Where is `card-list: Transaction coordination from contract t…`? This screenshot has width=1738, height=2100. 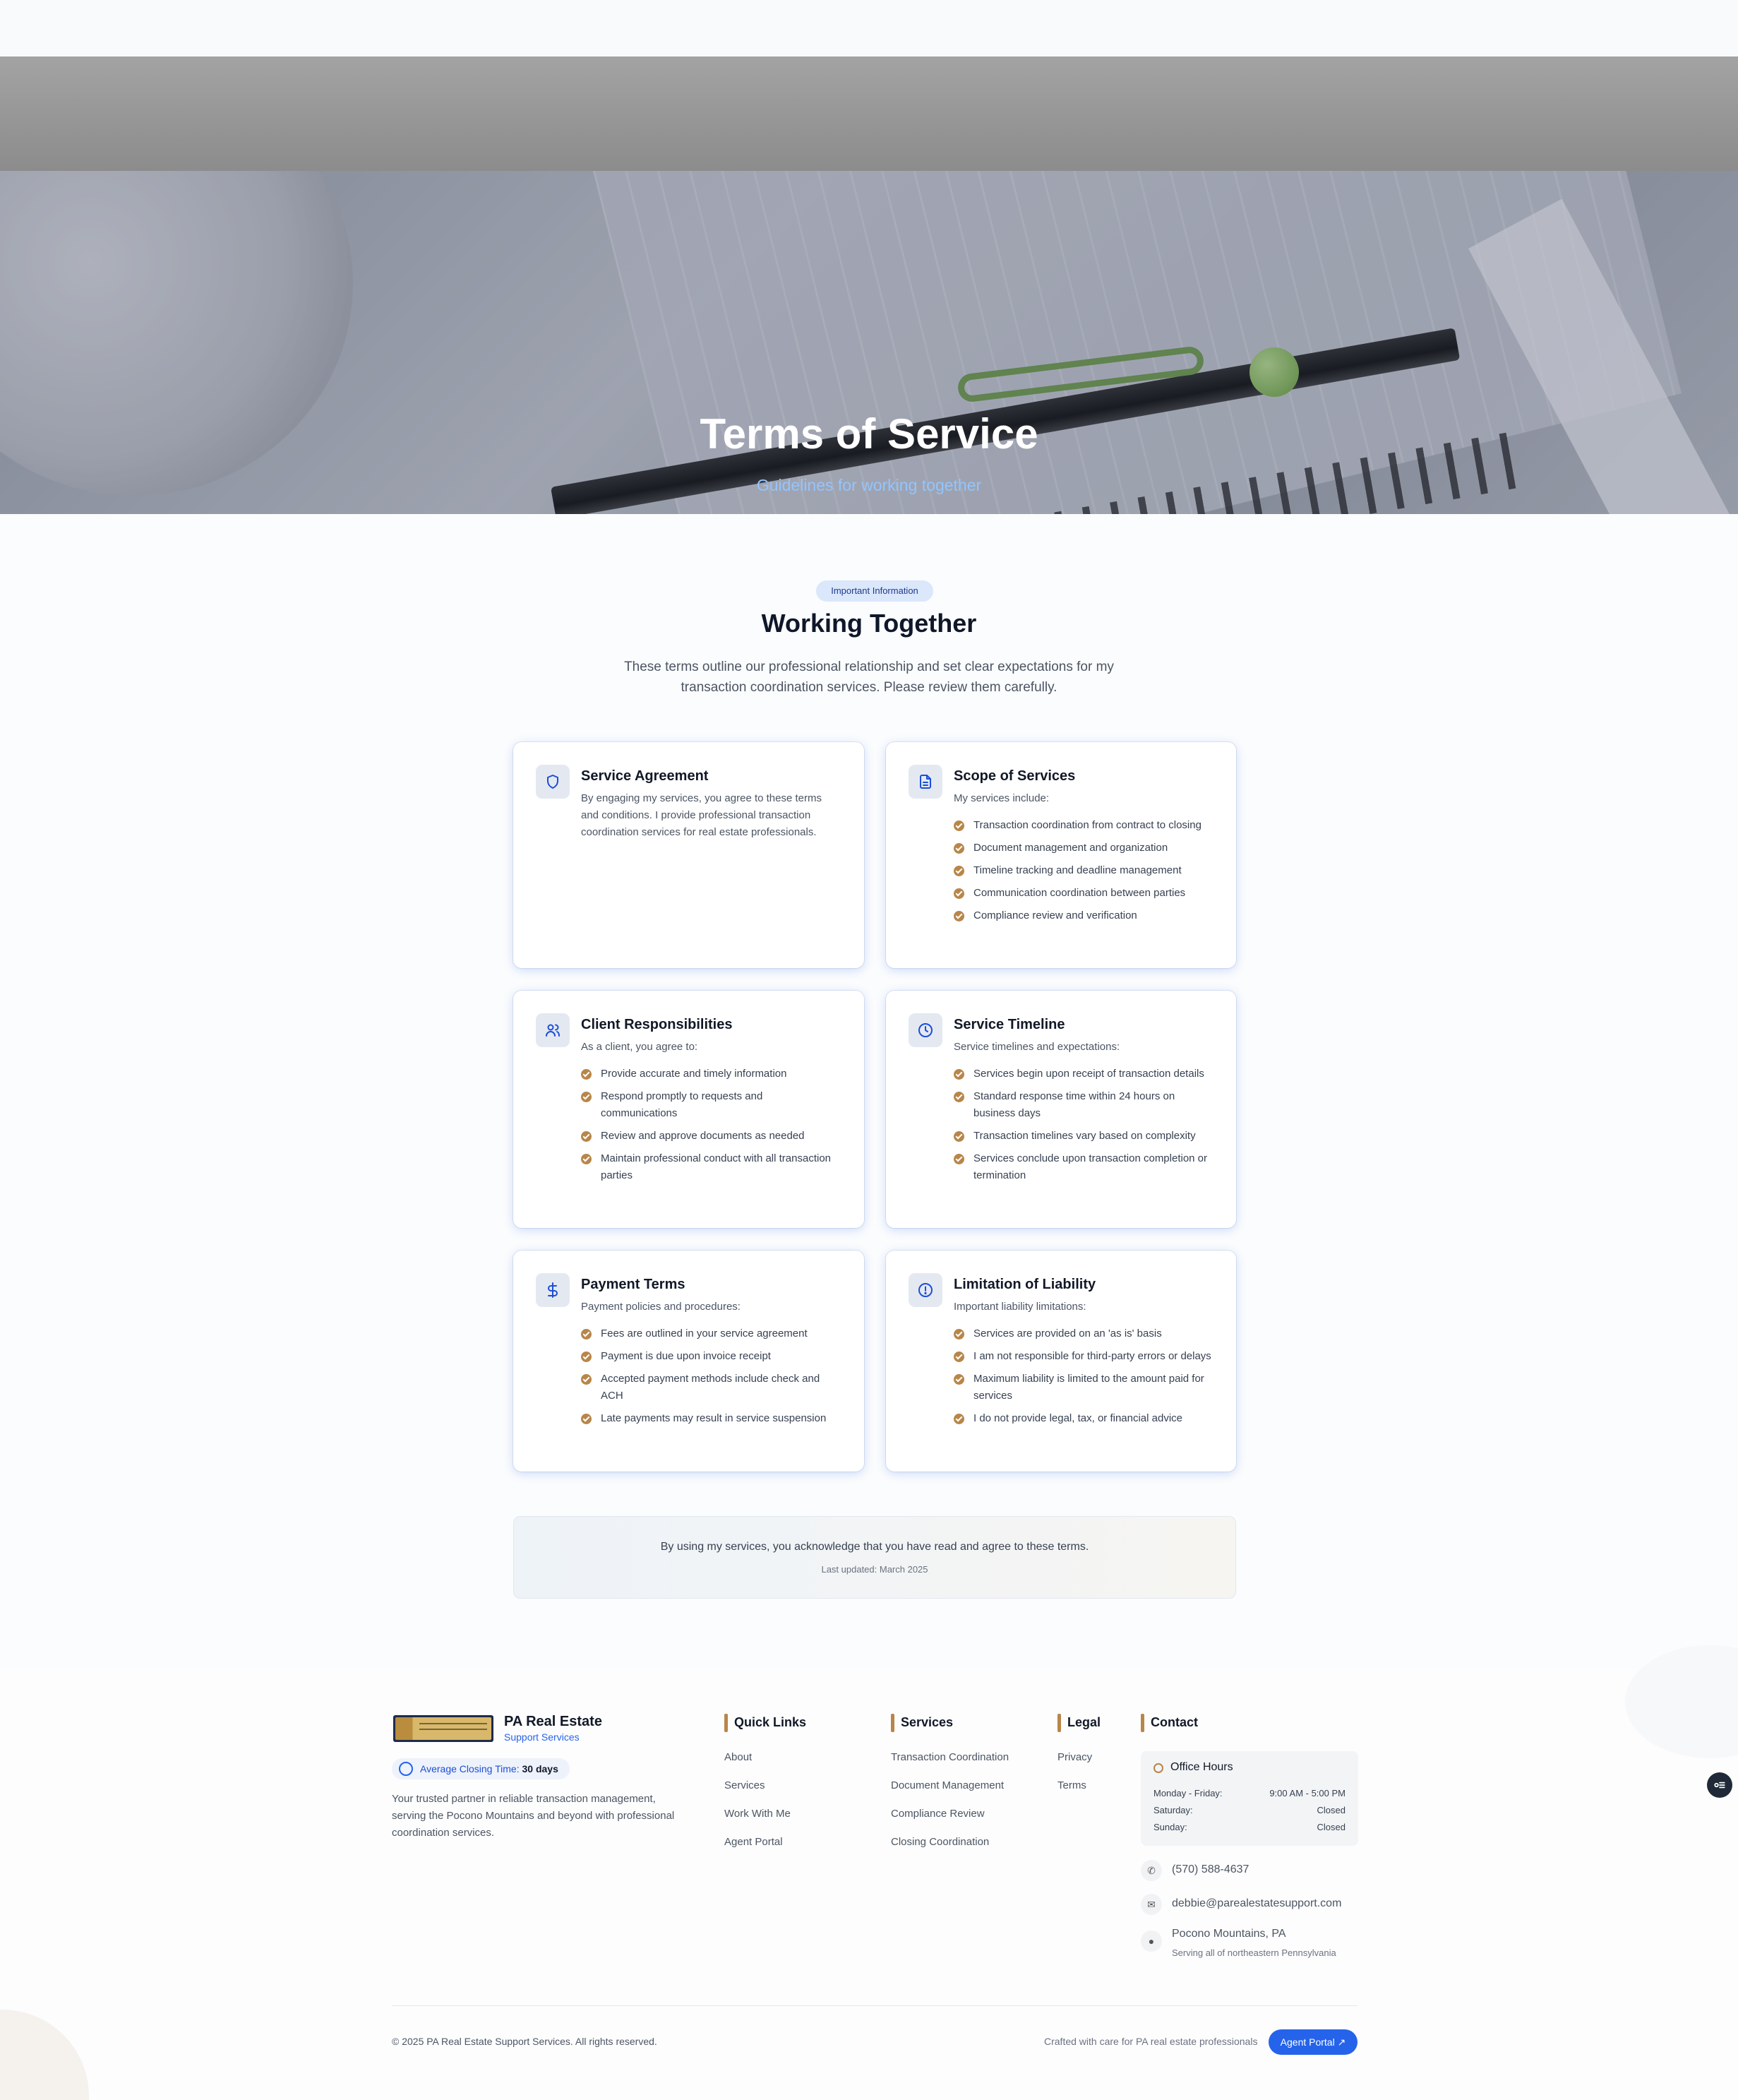
card-list: Transaction coordination from contract t… is located at coordinates (1083, 871).